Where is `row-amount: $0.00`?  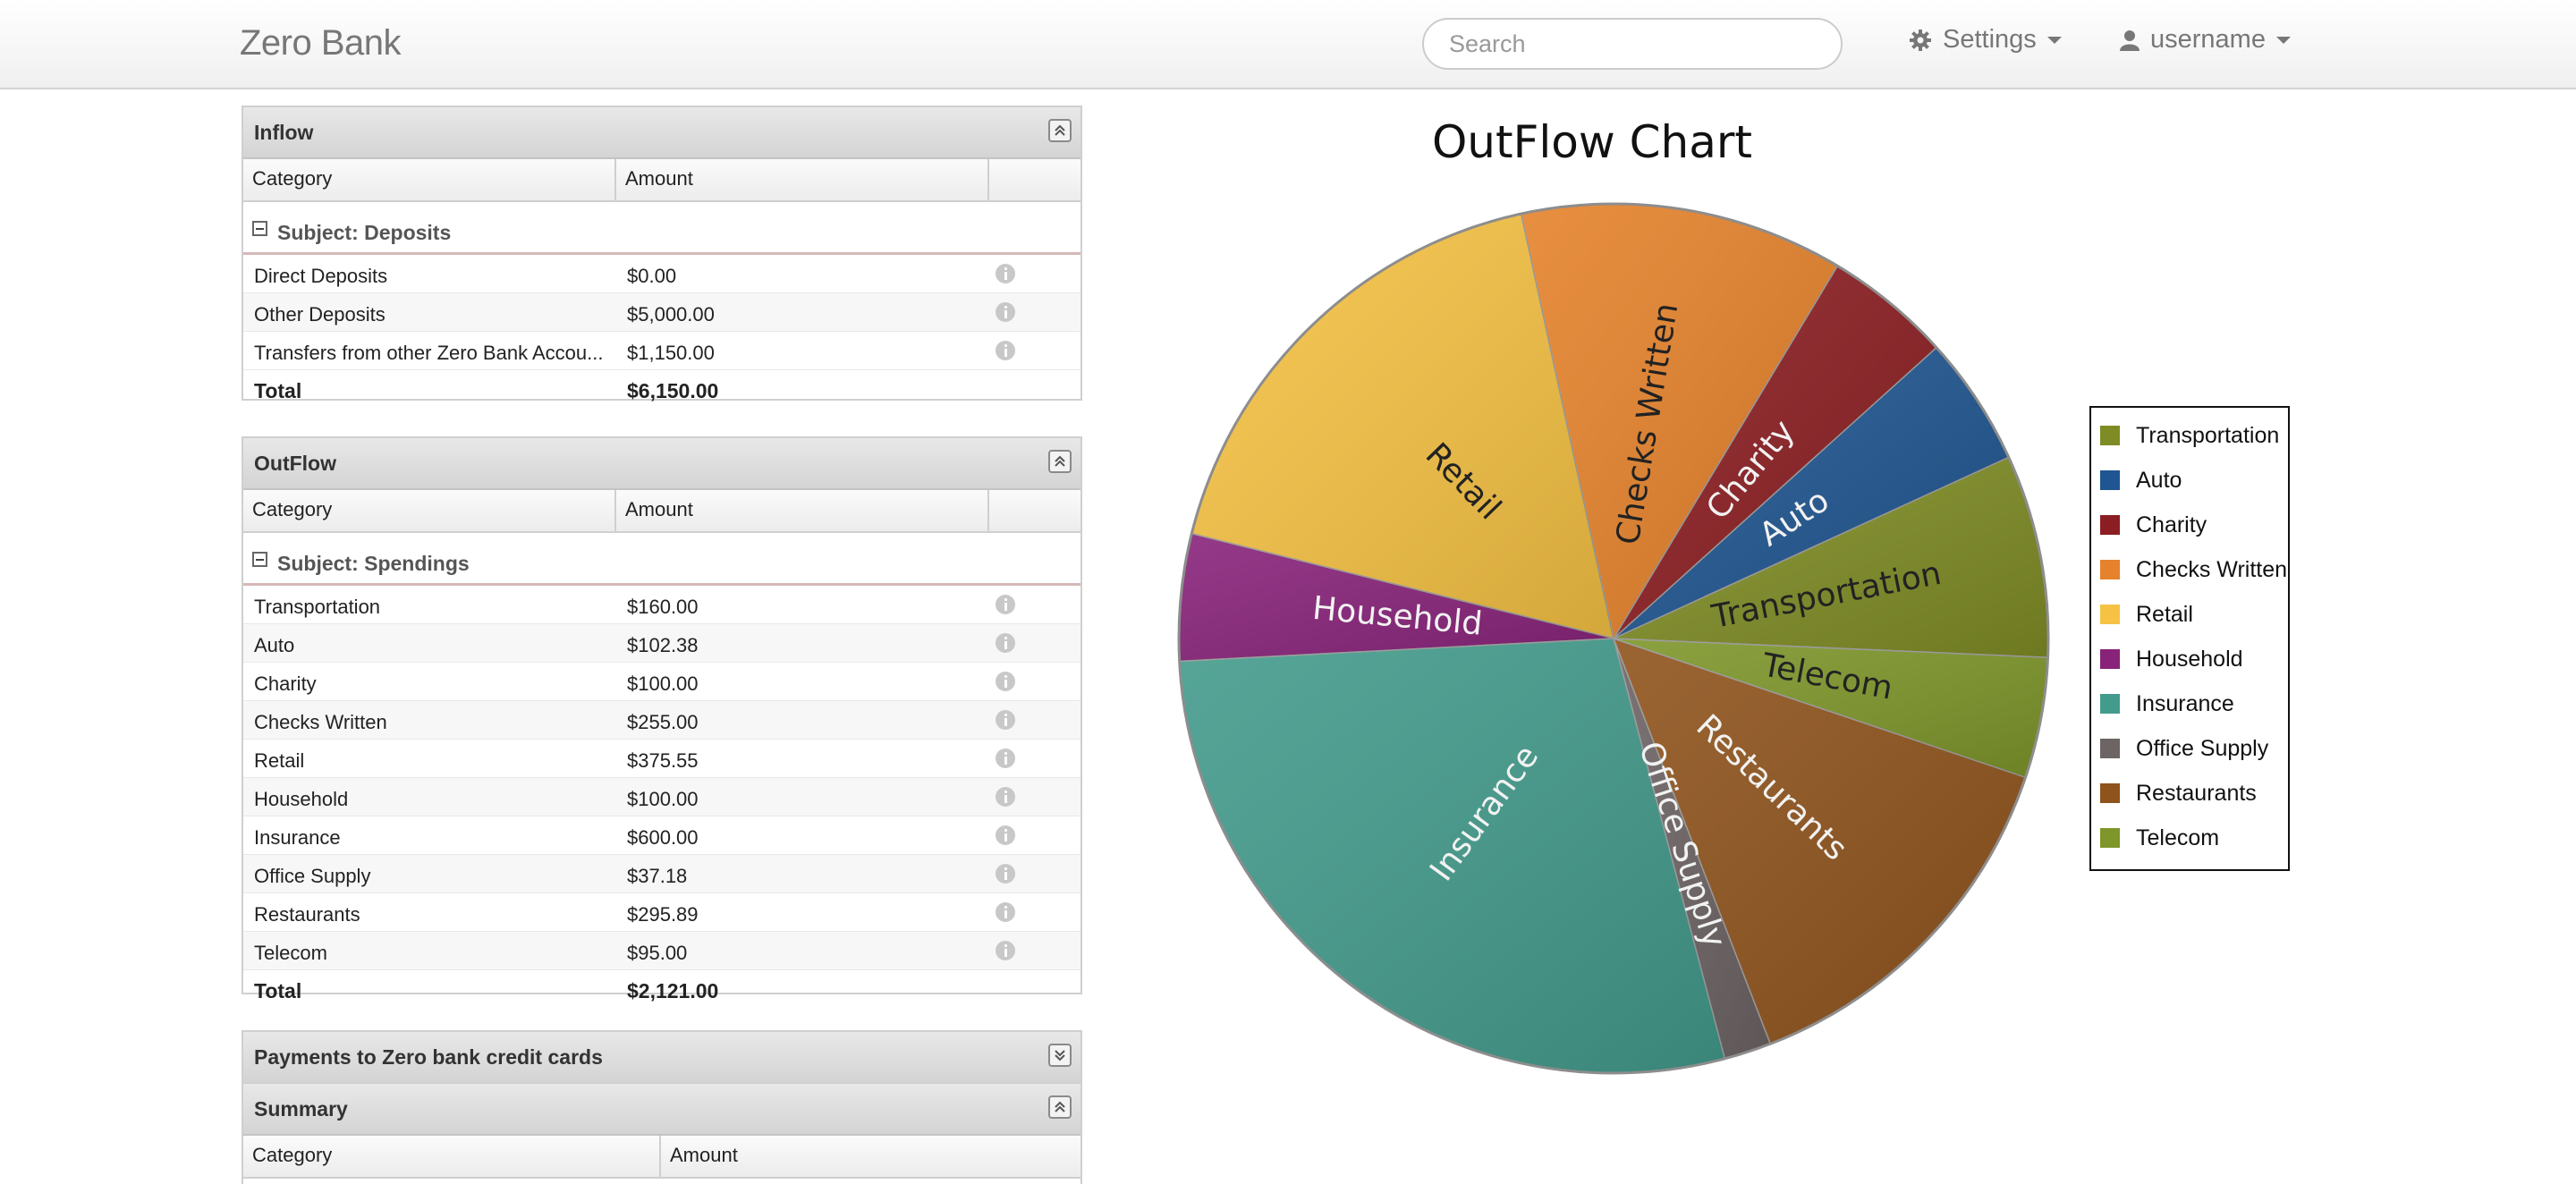 row-amount: $0.00 is located at coordinates (652, 276).